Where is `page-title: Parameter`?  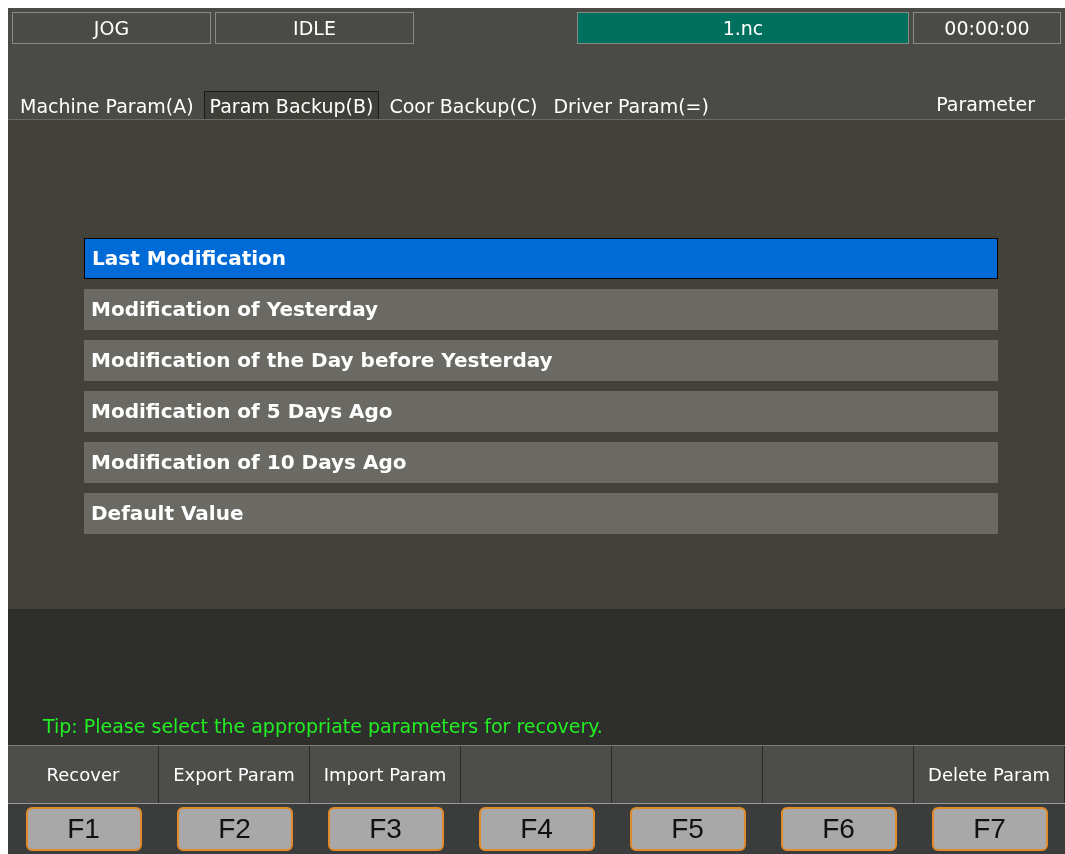 page-title: Parameter is located at coordinates (985, 104).